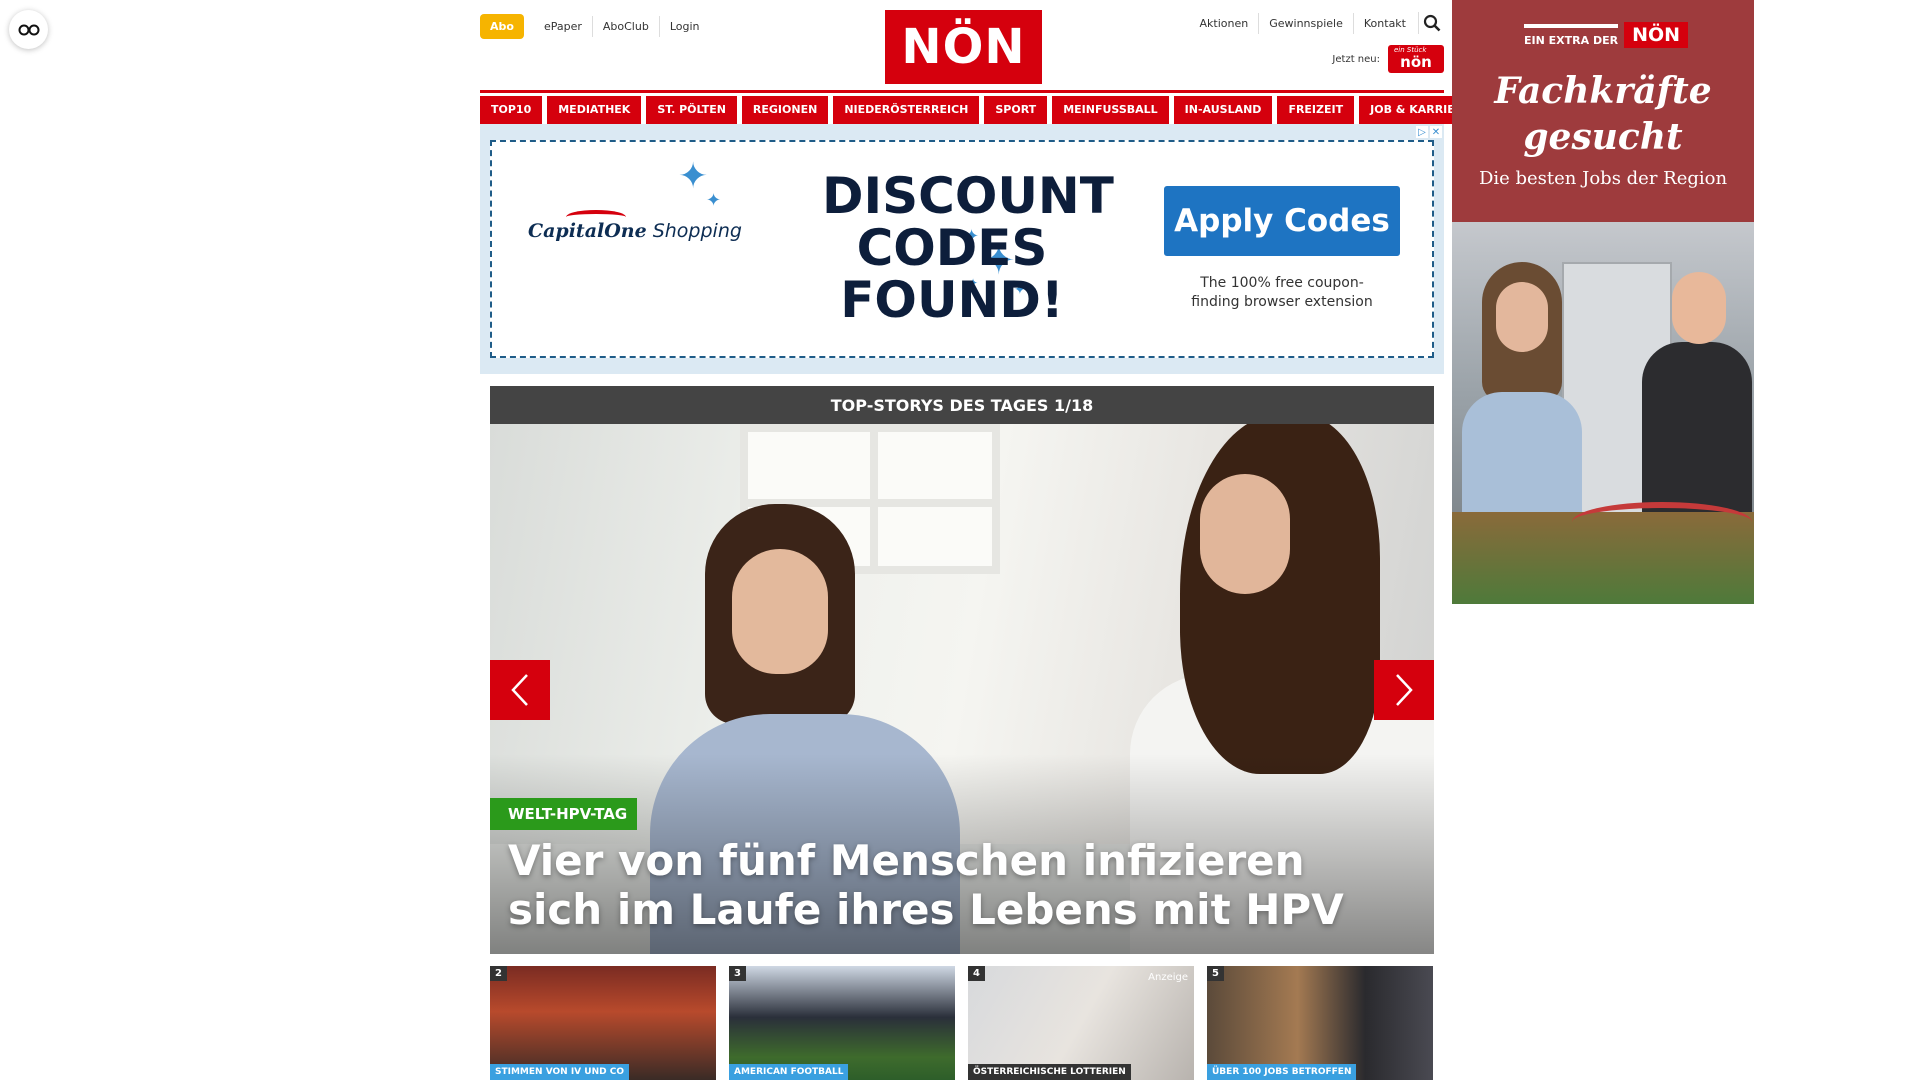 The width and height of the screenshot is (1920, 1080). I want to click on story-thumb: 3 AMERICAN FOOTBALL, so click(842, 1023).